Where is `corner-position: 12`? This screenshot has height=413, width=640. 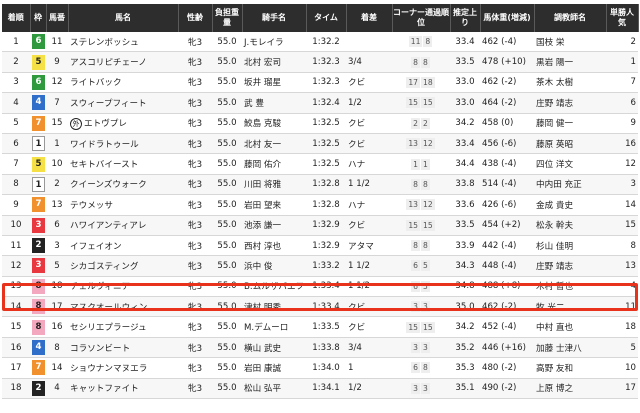 corner-position: 12 is located at coordinates (428, 144).